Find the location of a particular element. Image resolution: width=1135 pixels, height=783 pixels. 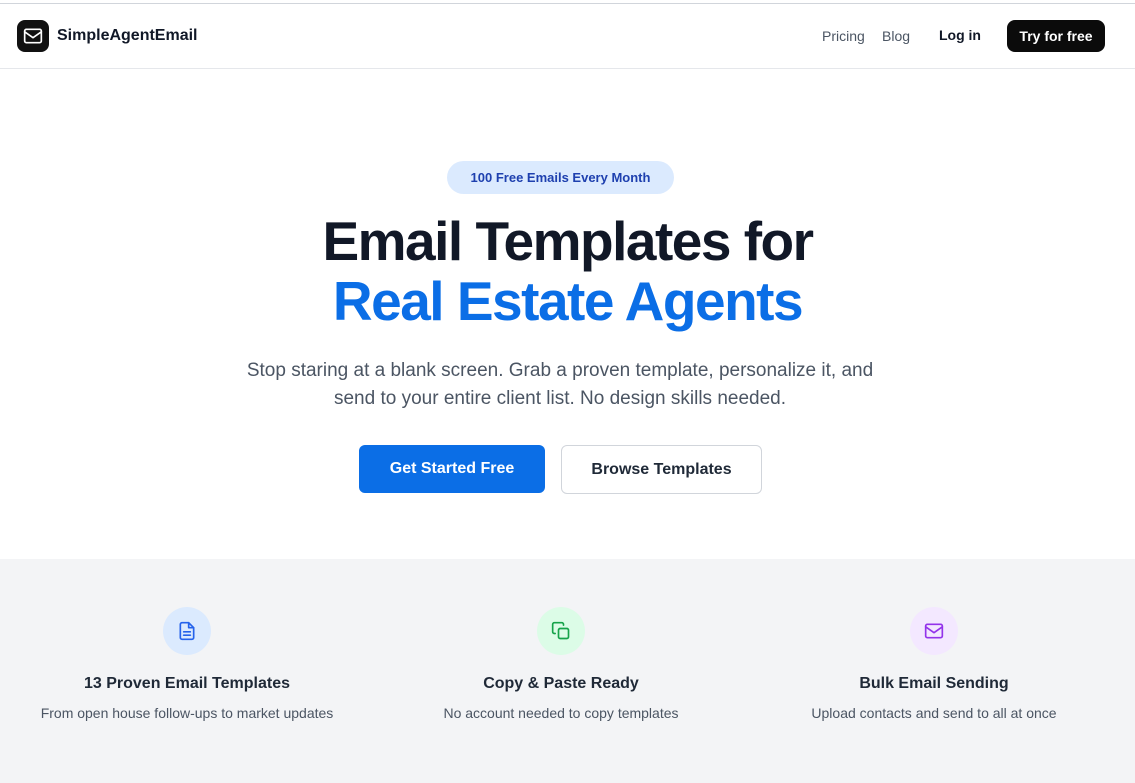

nav-link-pricing: Pricing is located at coordinates (843, 36).